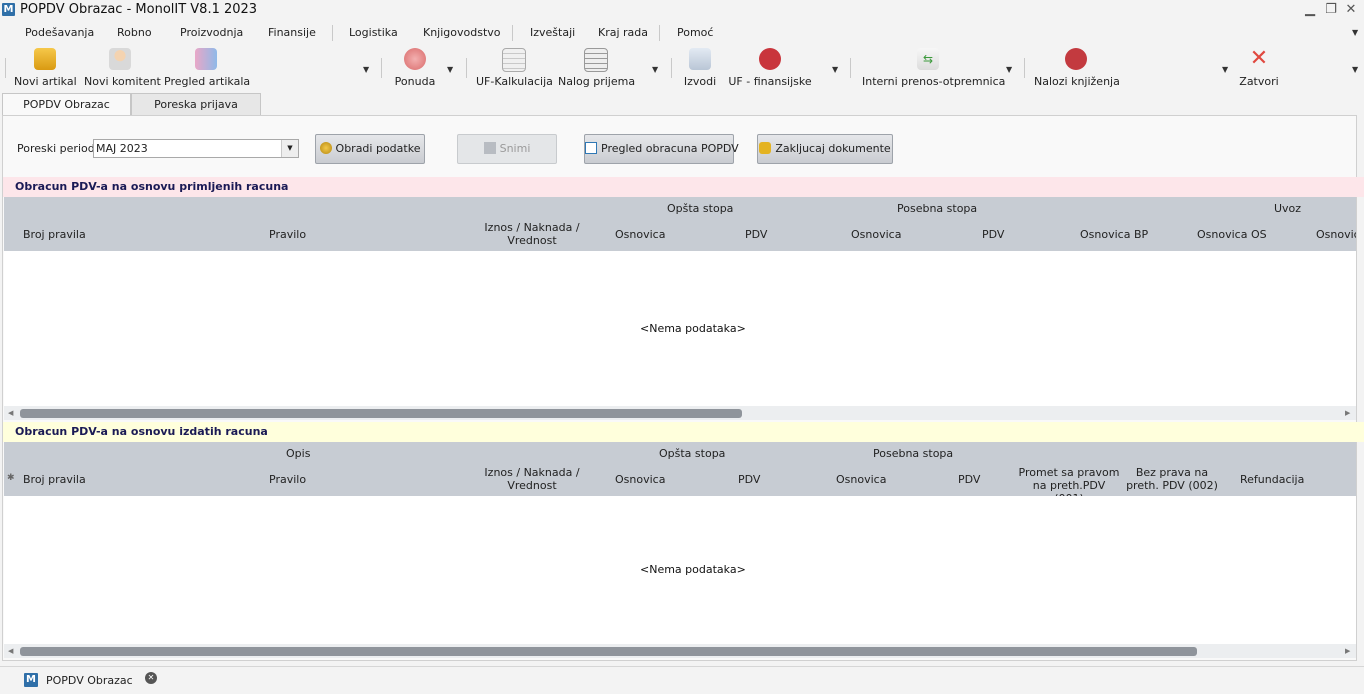  Describe the element at coordinates (287, 479) in the screenshot. I see `grid2-col-rule: Pravilo` at that location.